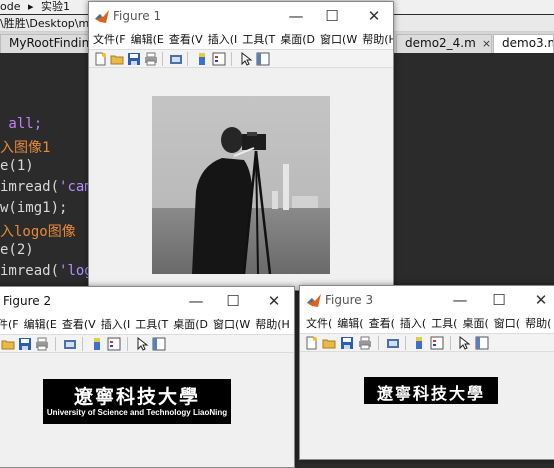 This screenshot has width=554, height=468. I want to click on menu-insert: 插入(, so click(413, 324).